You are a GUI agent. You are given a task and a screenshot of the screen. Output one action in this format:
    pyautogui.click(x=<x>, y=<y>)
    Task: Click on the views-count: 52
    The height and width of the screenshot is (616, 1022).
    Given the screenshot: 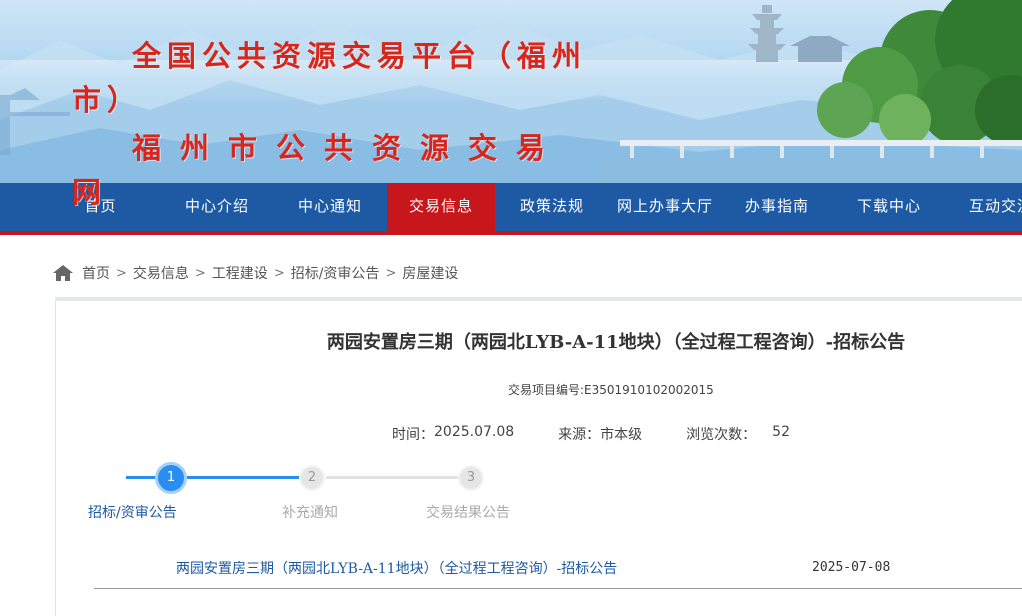 What is the action you would take?
    pyautogui.click(x=781, y=432)
    